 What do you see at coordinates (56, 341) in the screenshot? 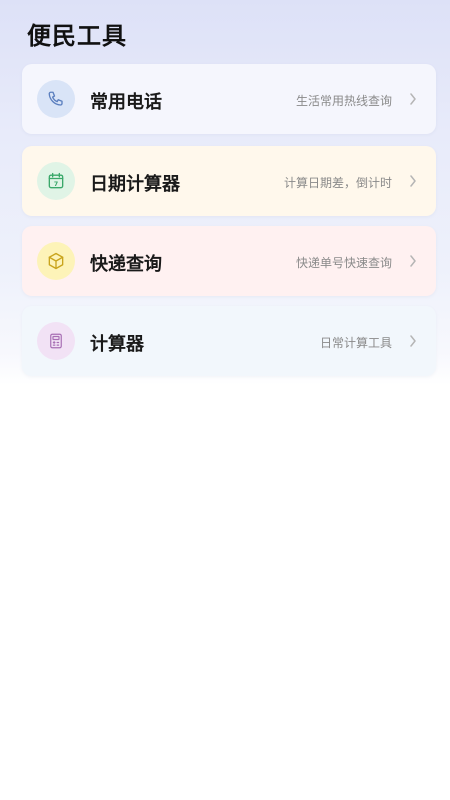
I see `calculator-icon` at bounding box center [56, 341].